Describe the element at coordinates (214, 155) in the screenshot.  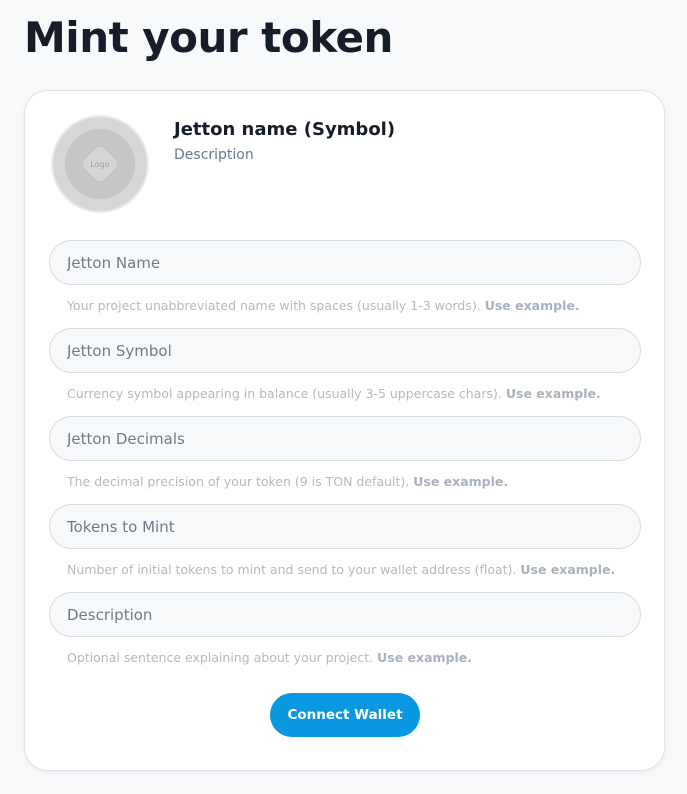
I see `token-preview-description: Description` at that location.